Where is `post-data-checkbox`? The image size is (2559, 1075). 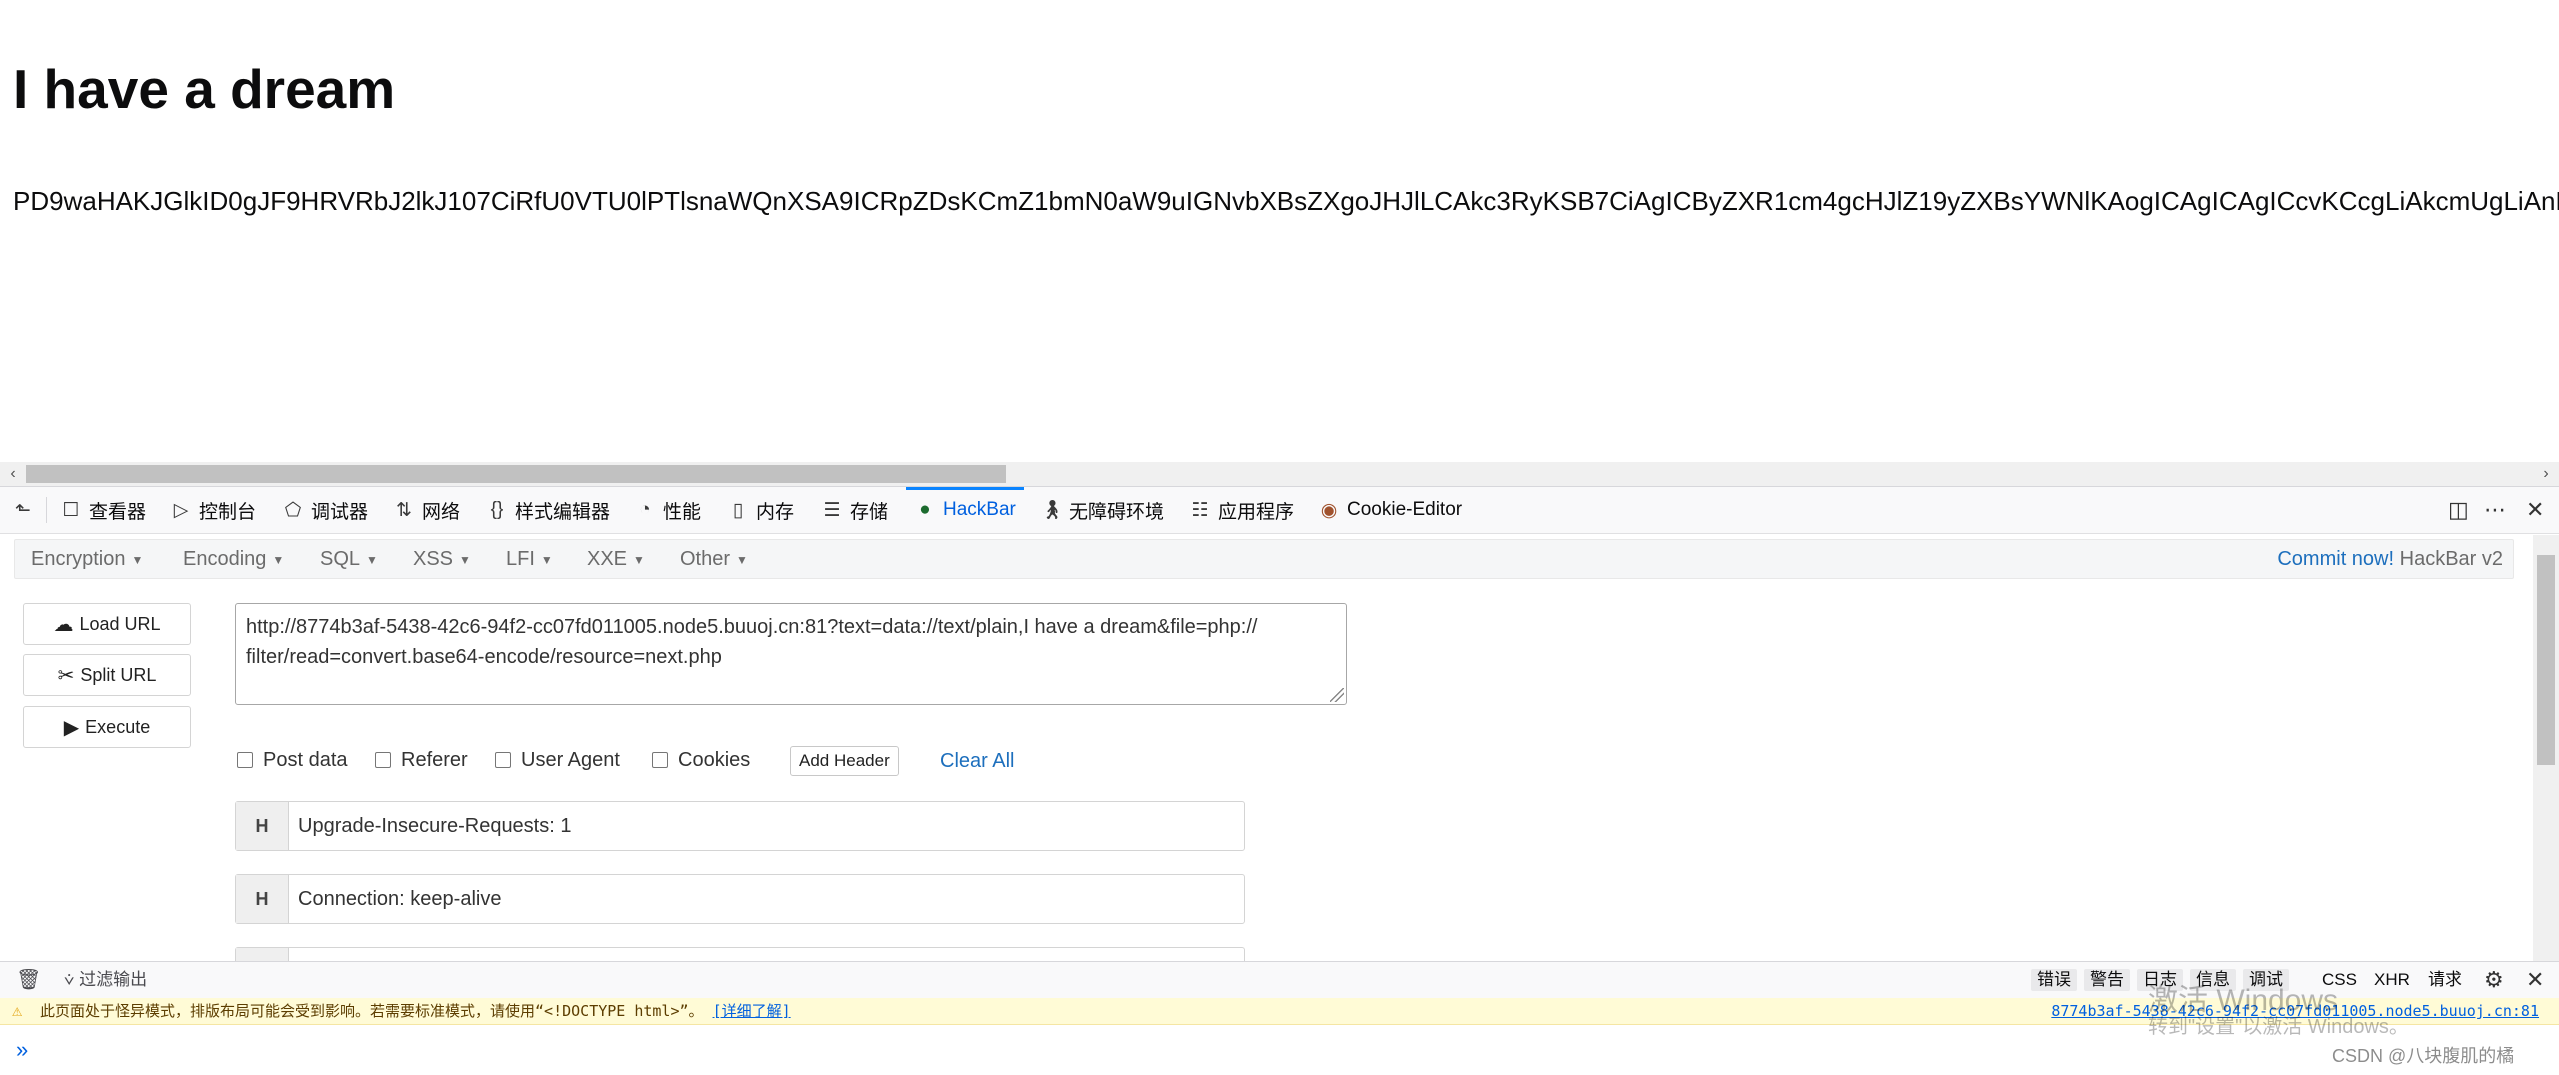
post-data-checkbox is located at coordinates (245, 760).